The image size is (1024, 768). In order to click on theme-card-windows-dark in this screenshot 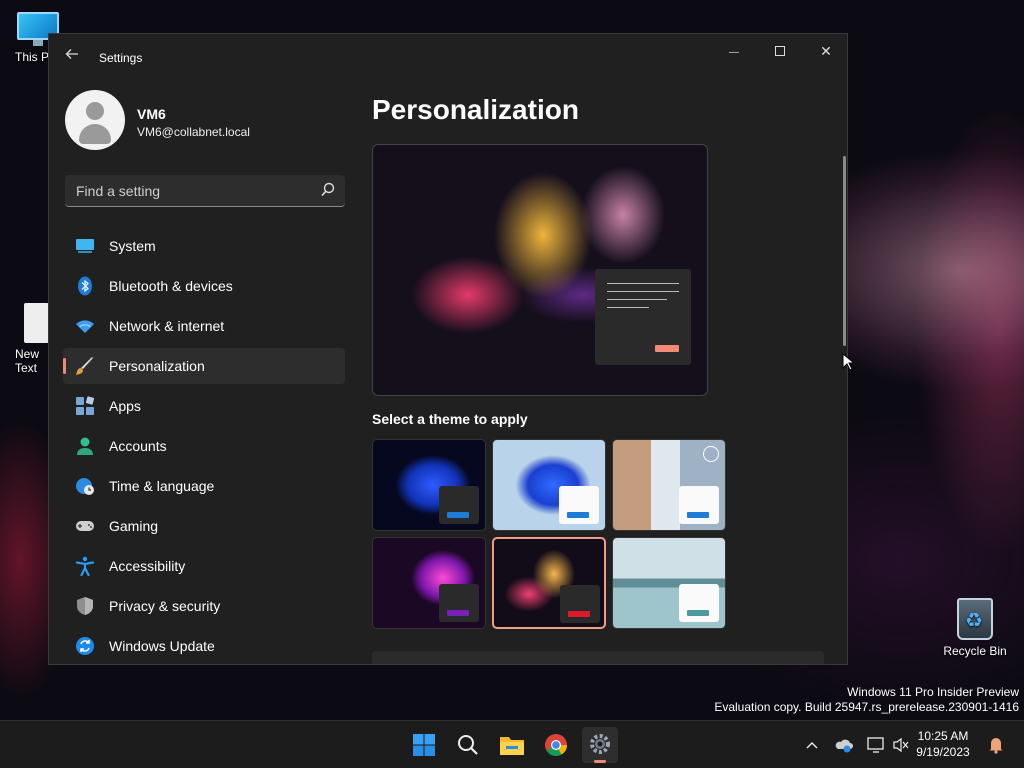, I will do `click(429, 485)`.